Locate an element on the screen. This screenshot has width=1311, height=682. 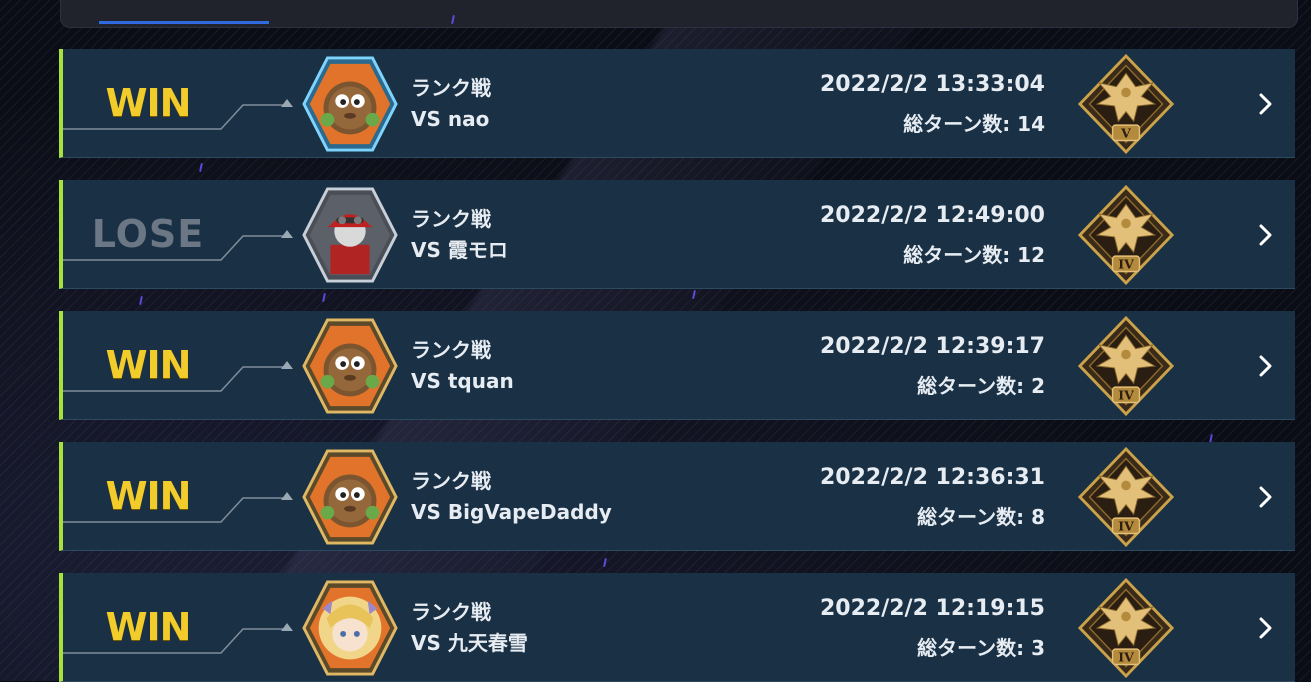
match-datetime: 2022/2/2 12:19:15 is located at coordinates (932, 608).